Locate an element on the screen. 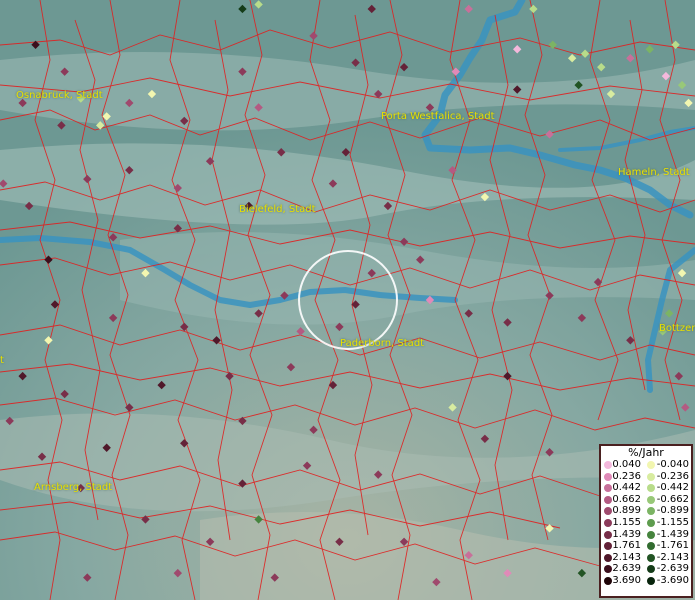 Image resolution: width=695 pixels, height=600 pixels. city-label-arnsberg: Arnsberg, Stadt is located at coordinates (73, 487).